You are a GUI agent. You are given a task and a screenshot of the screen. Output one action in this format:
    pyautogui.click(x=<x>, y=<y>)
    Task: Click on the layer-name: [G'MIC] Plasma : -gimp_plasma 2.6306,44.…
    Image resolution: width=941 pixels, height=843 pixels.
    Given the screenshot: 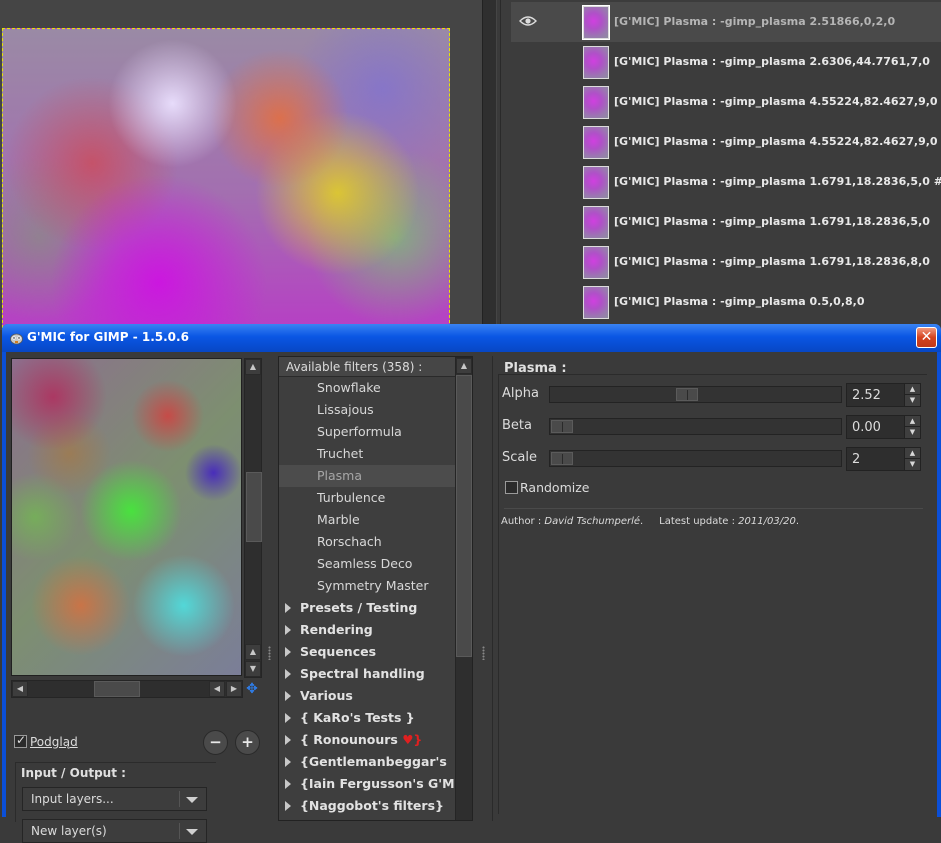 What is the action you would take?
    pyautogui.click(x=772, y=61)
    